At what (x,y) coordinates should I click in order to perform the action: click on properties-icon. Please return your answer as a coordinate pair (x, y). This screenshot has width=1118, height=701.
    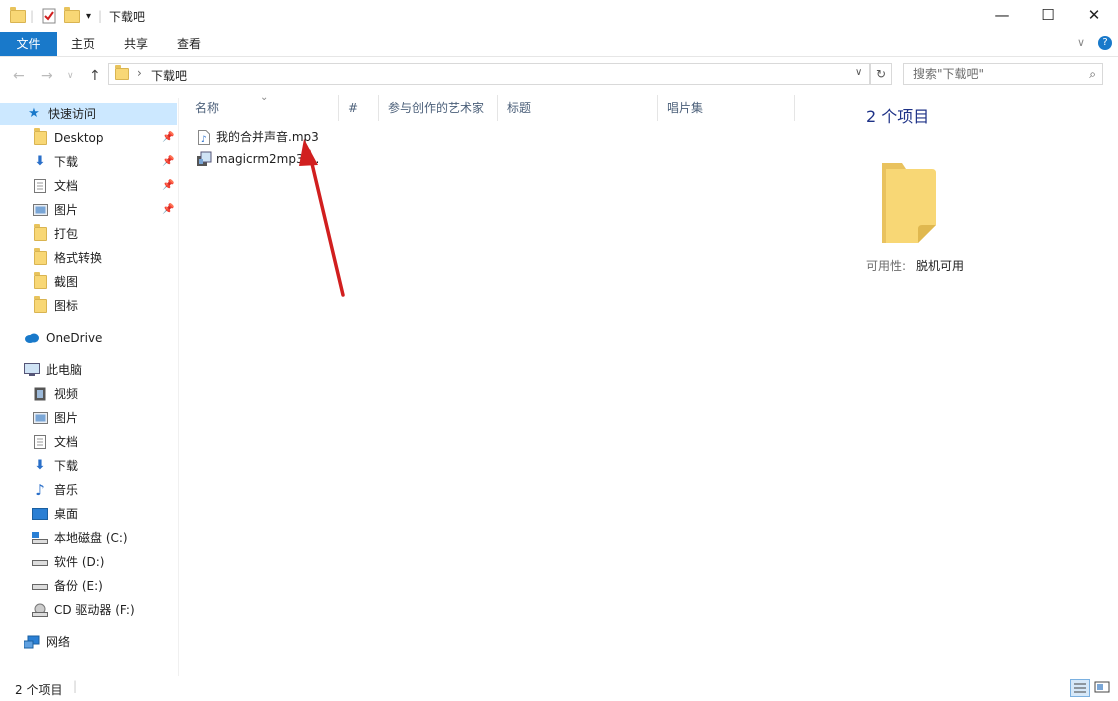
    Looking at the image, I should click on (49, 16).